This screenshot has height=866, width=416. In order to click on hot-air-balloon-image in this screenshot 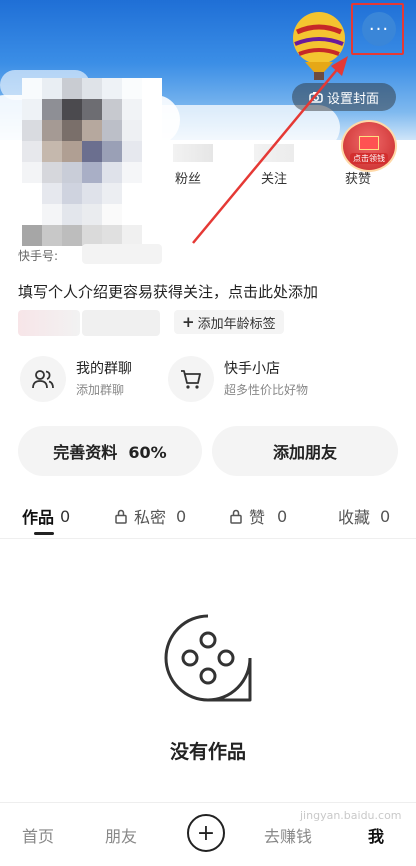, I will do `click(319, 46)`.